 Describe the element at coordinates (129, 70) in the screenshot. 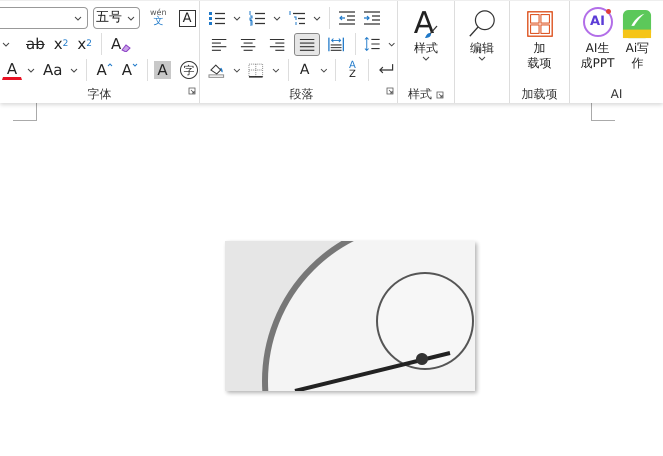

I see `shrink-font-button: A` at that location.